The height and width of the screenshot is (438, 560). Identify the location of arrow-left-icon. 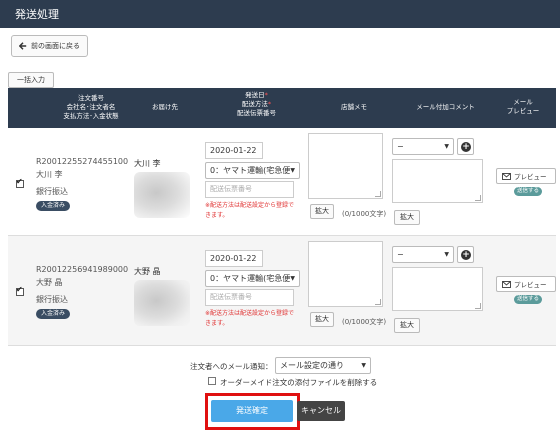
(23, 46).